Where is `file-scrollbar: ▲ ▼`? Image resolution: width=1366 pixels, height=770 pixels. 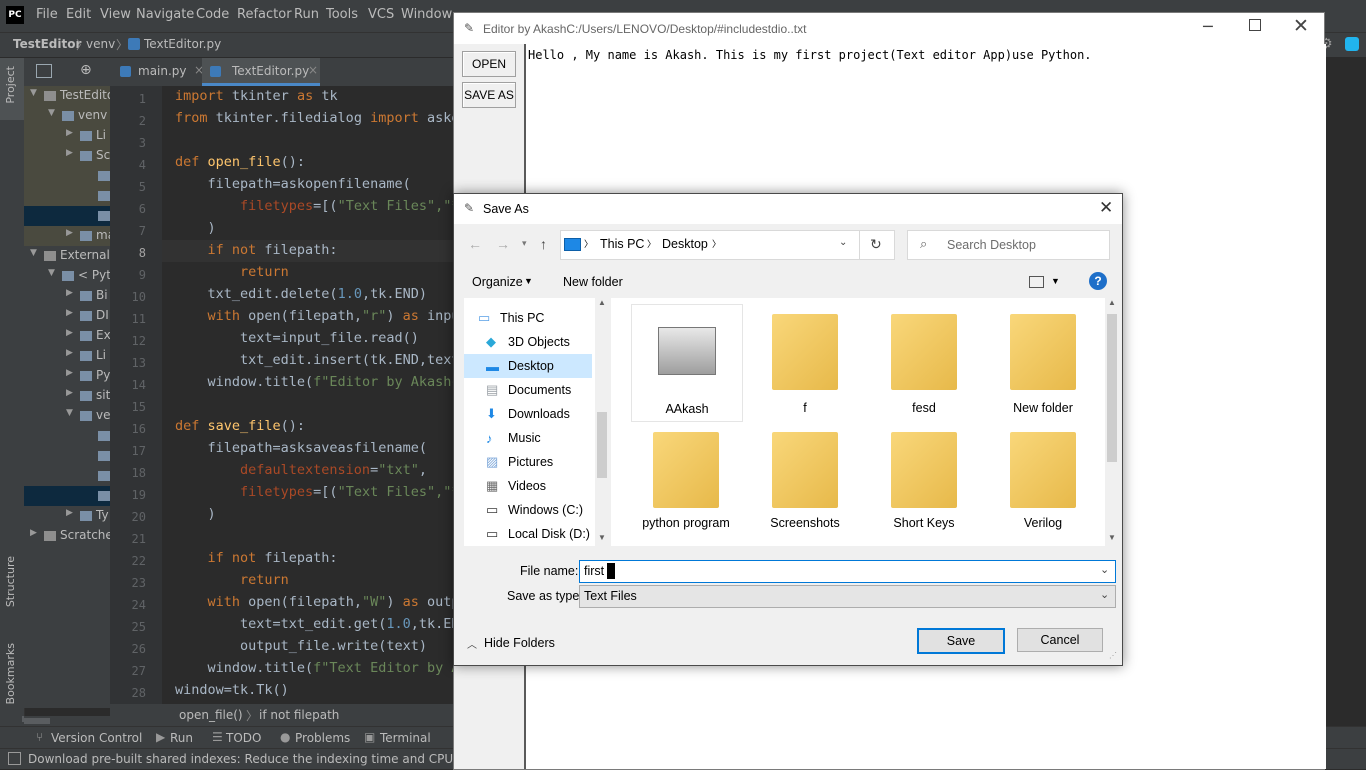 file-scrollbar: ▲ ▼ is located at coordinates (1112, 422).